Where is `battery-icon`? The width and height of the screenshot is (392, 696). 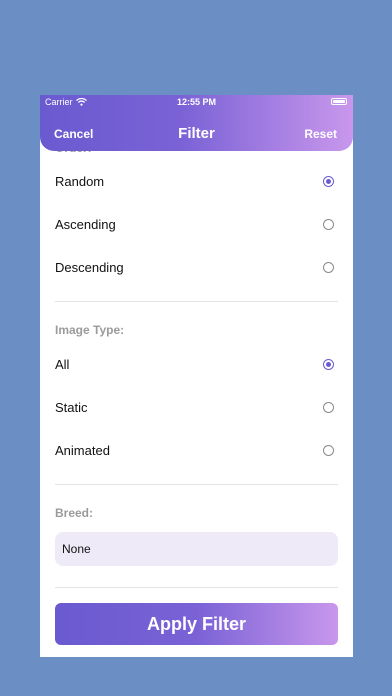 battery-icon is located at coordinates (339, 101).